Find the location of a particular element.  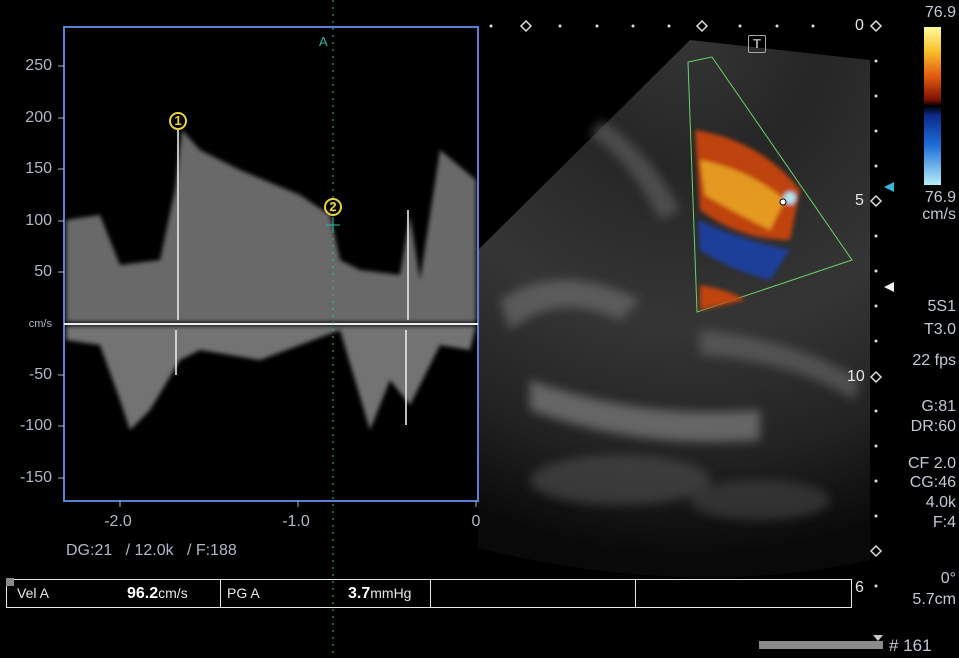

frame-scroll-icon is located at coordinates (821, 645).